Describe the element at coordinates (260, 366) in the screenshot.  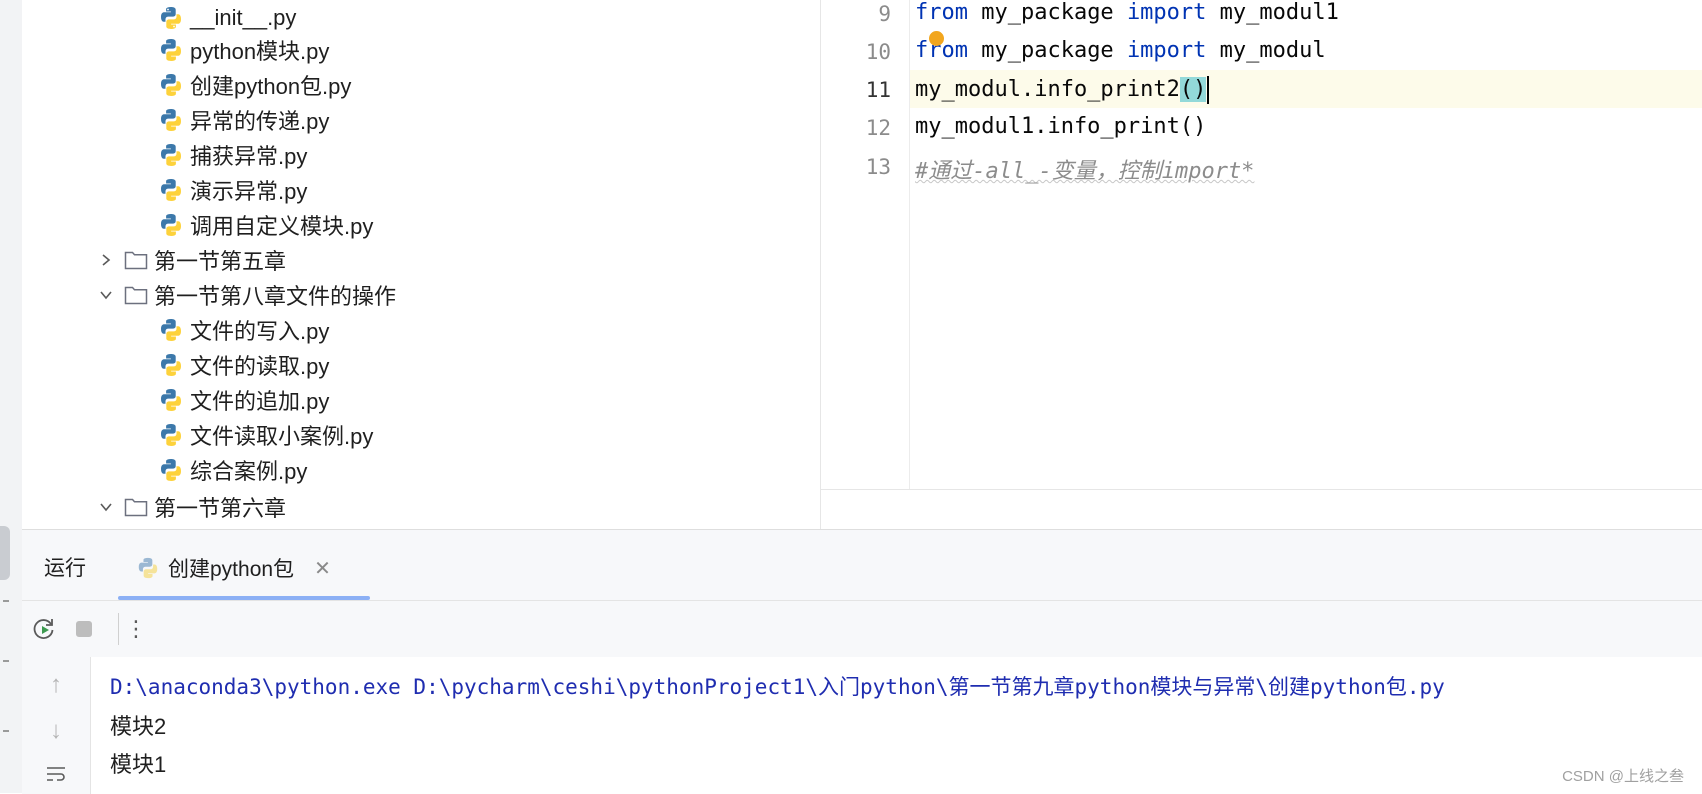
I see `tree-file-label: 文件的读取.py` at that location.